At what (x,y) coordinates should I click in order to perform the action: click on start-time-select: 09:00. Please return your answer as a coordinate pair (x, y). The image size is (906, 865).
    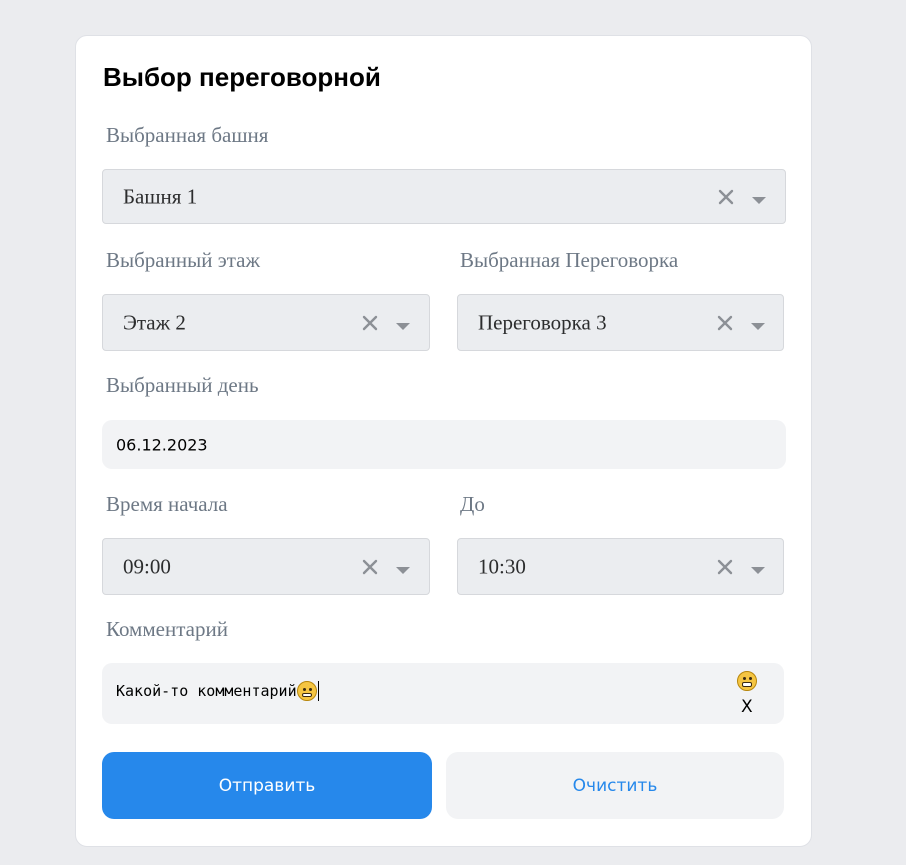
    Looking at the image, I should click on (266, 566).